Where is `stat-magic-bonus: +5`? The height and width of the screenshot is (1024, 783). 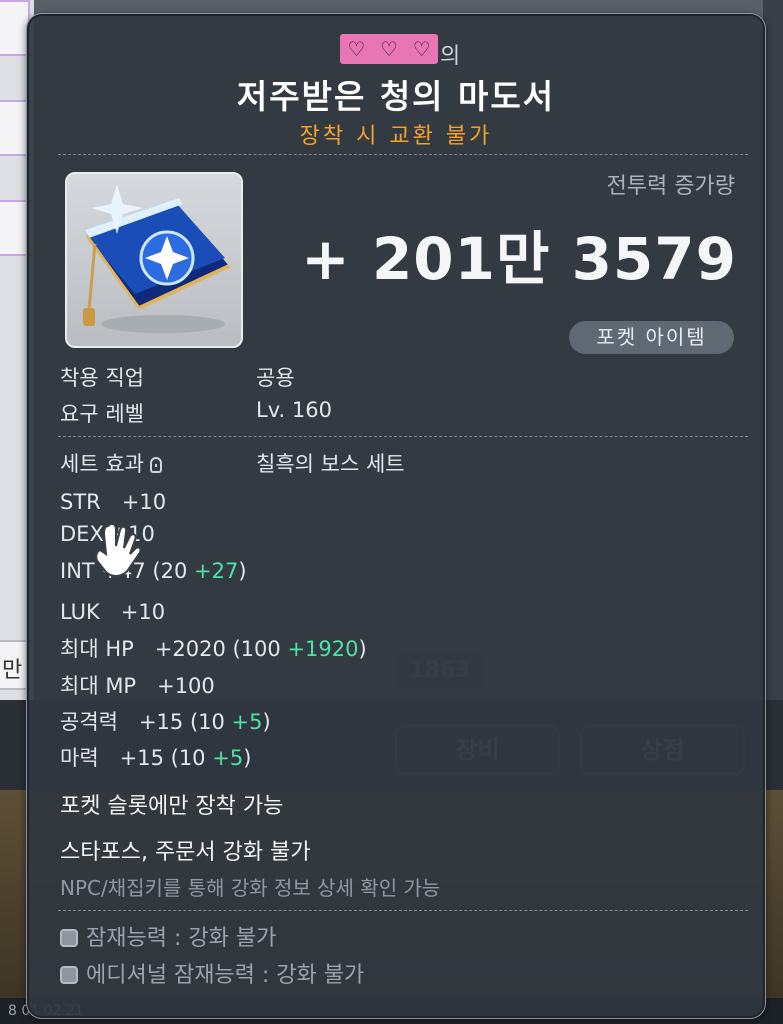
stat-magic-bonus: +5 is located at coordinates (228, 758).